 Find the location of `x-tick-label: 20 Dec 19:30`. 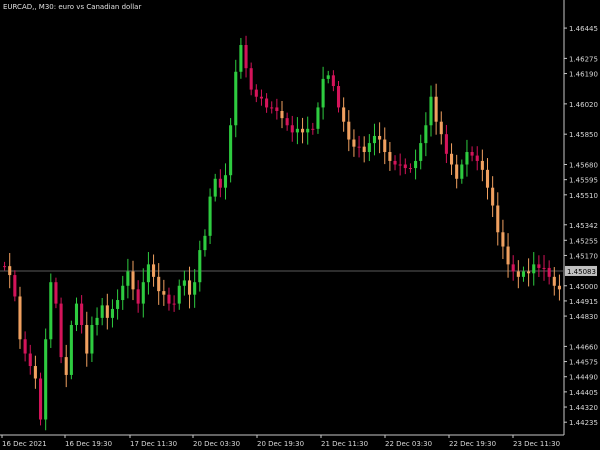

x-tick-label: 20 Dec 19:30 is located at coordinates (280, 444).